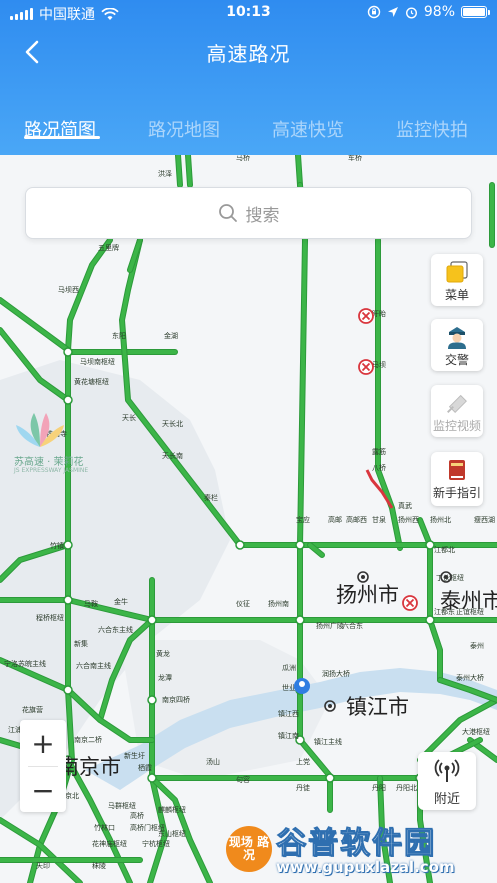 The height and width of the screenshot is (883, 497). Describe the element at coordinates (444, 550) in the screenshot. I see `station-label: 江都北` at that location.